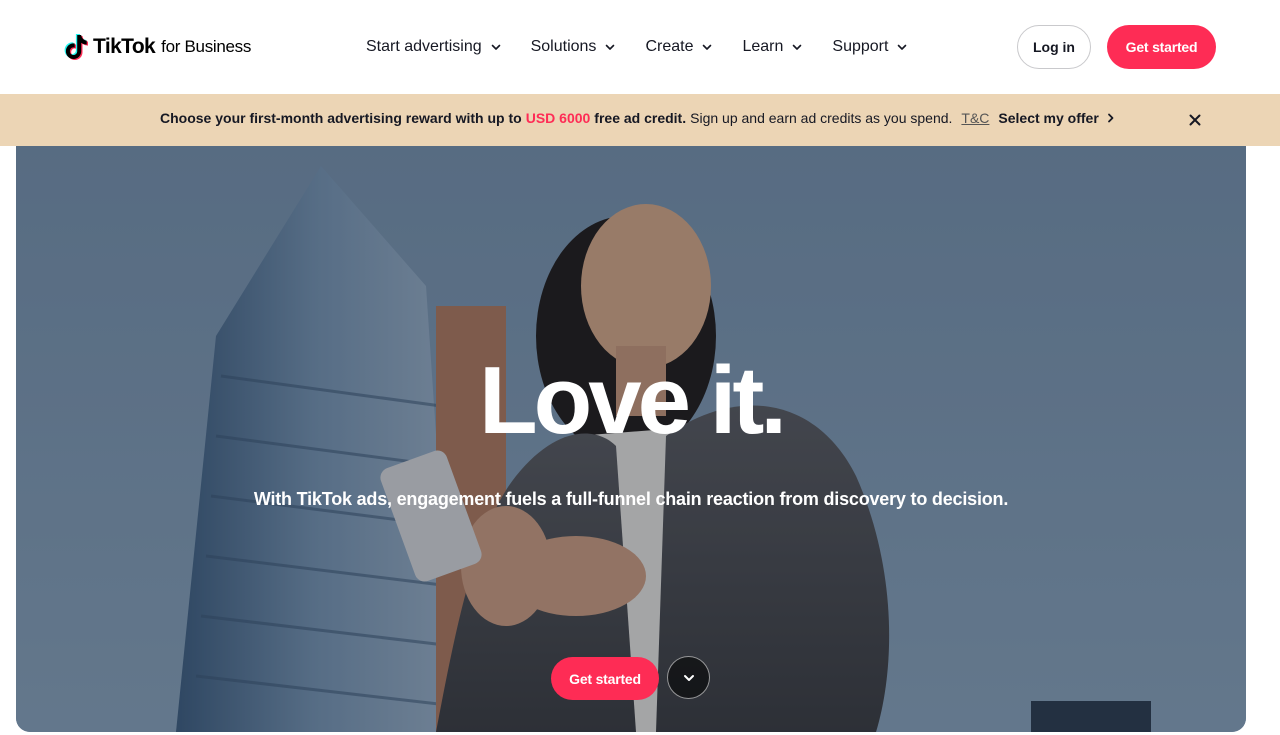  What do you see at coordinates (1195, 120) in the screenshot?
I see `close-icon` at bounding box center [1195, 120].